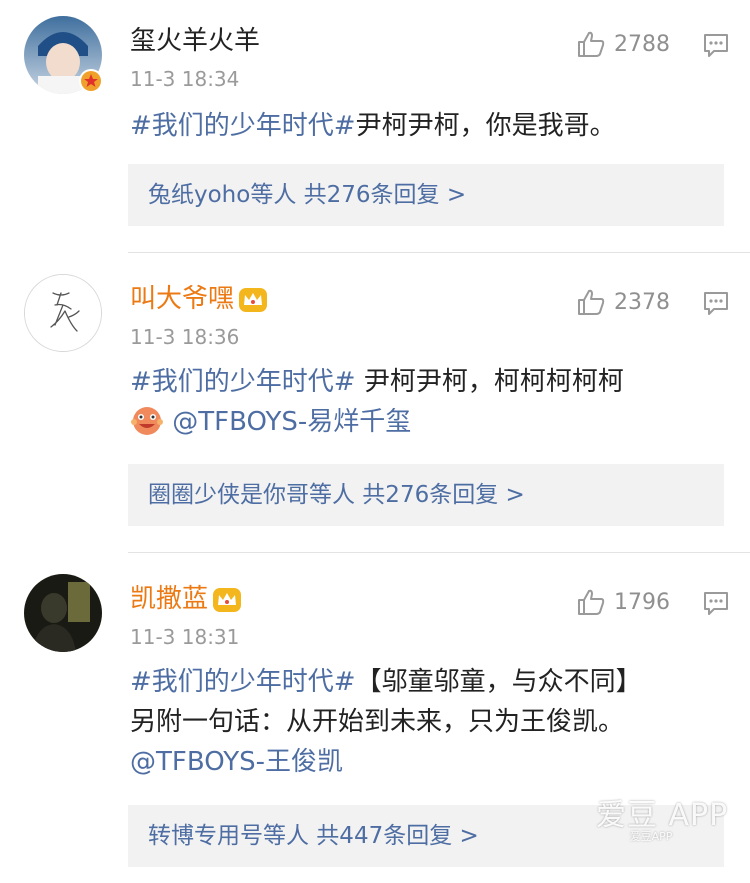 The width and height of the screenshot is (750, 883). I want to click on username: 叫大爷嘿, so click(199, 299).